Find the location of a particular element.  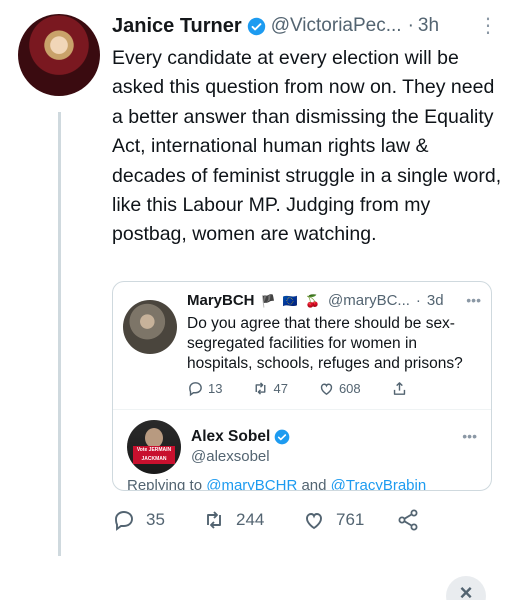

quoted-header: MaryBCH 🏴 🇪🇺 🍒 @maryBC... · 3d is located at coordinates (315, 300).